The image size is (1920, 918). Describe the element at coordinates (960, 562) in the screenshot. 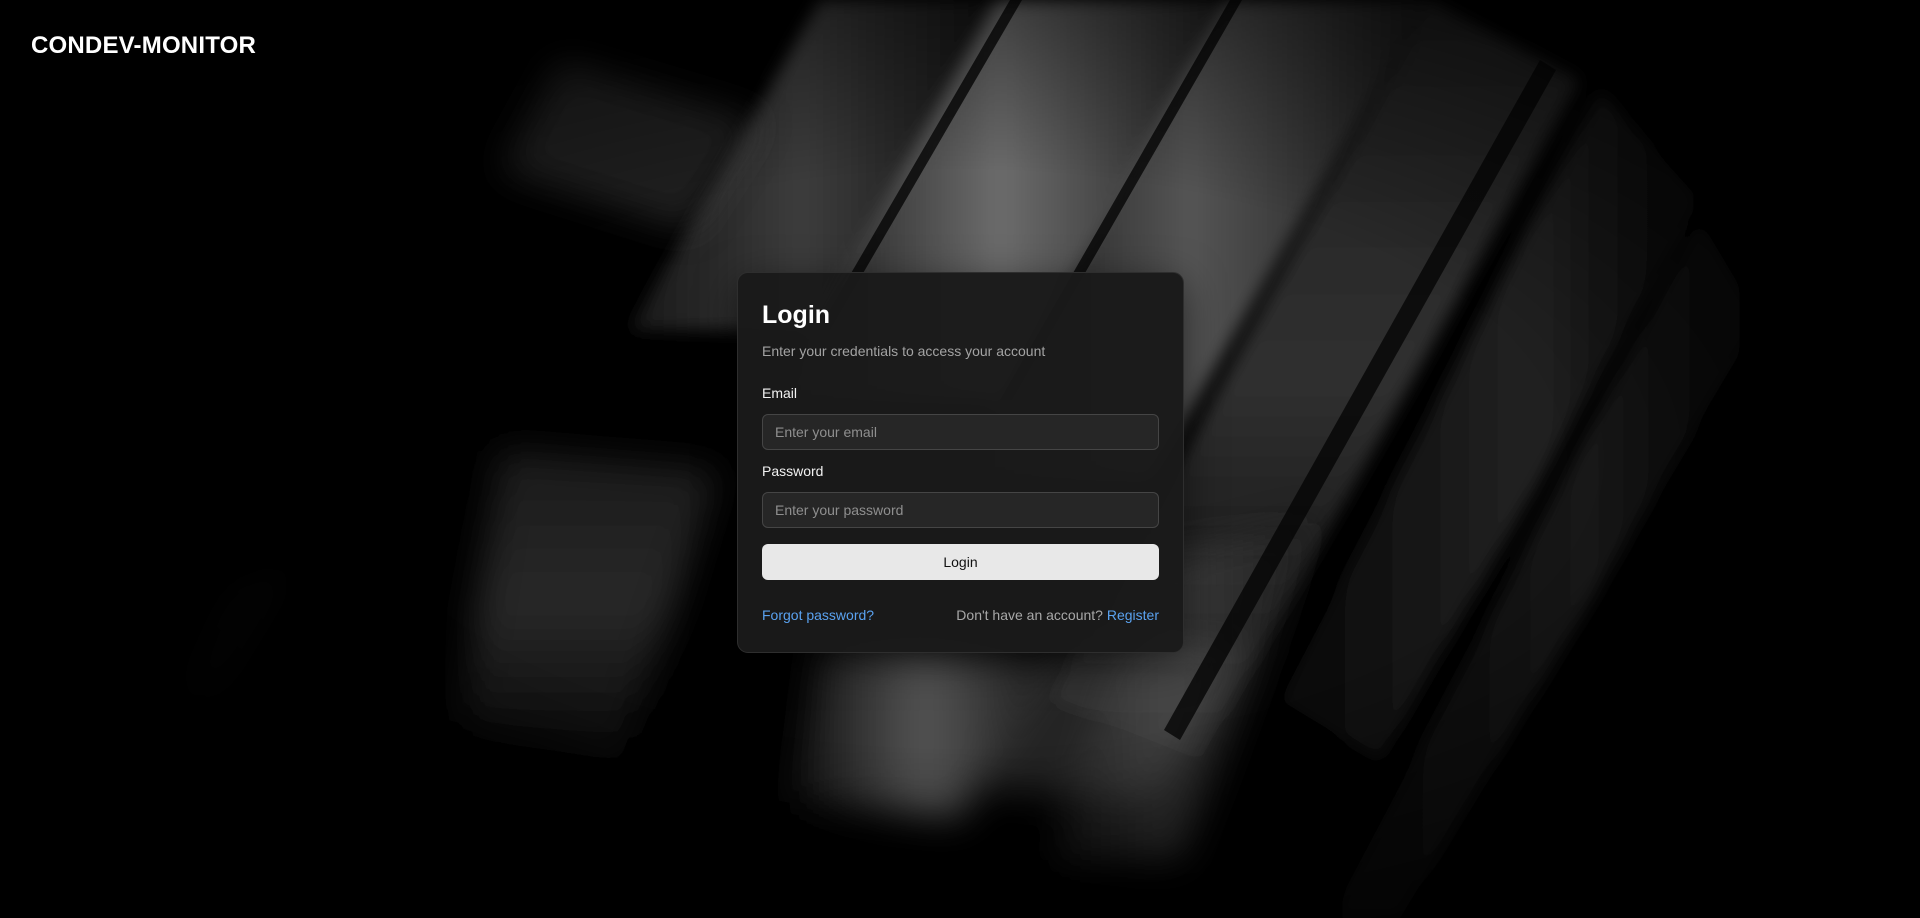

I see `login-button: Login` at that location.